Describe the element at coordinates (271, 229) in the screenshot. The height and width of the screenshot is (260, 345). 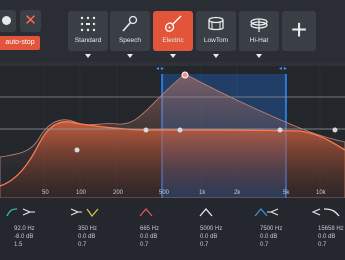
I see `band-freq: 7500 Hz` at that location.